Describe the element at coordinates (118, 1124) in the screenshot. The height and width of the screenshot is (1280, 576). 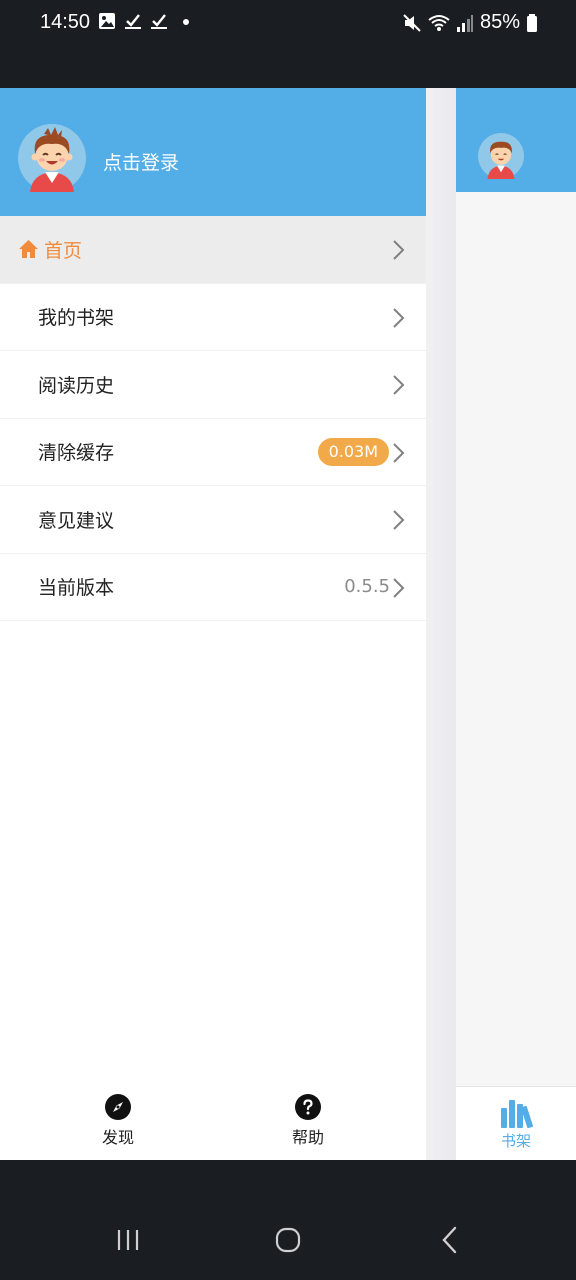
I see `discover-button: 发现` at that location.